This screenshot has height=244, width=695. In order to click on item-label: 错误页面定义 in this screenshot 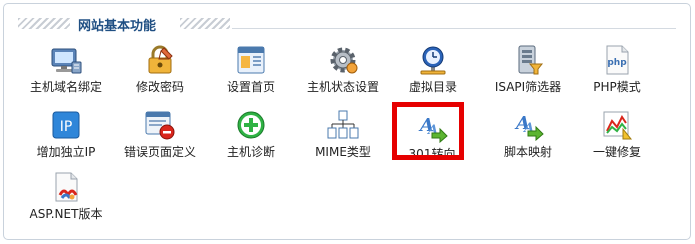, I will do `click(159, 152)`.